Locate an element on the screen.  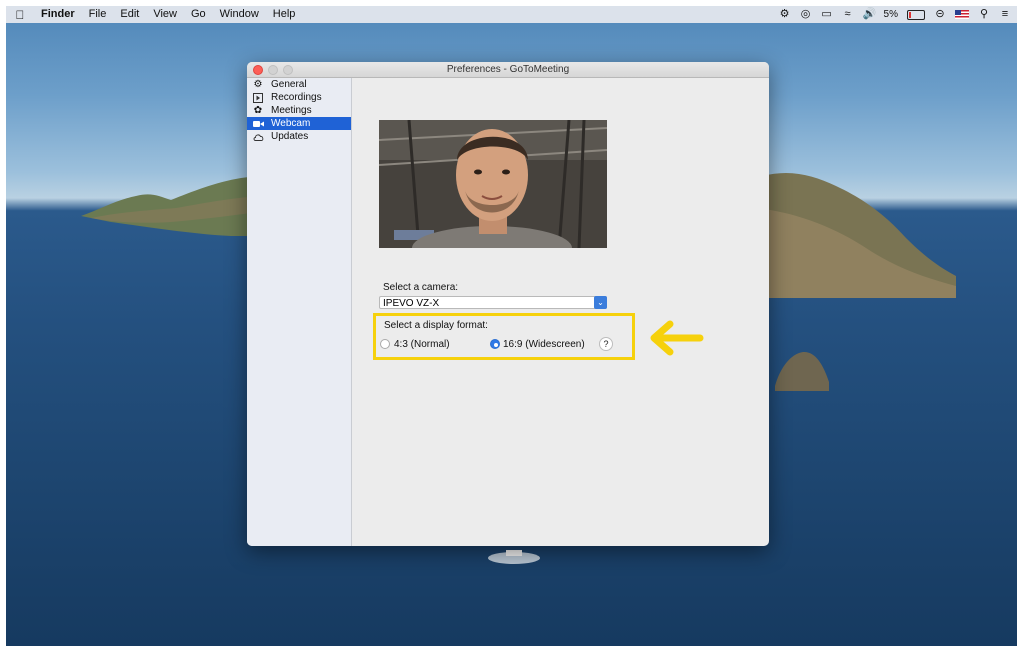
island-right is located at coordinates (856, 235).